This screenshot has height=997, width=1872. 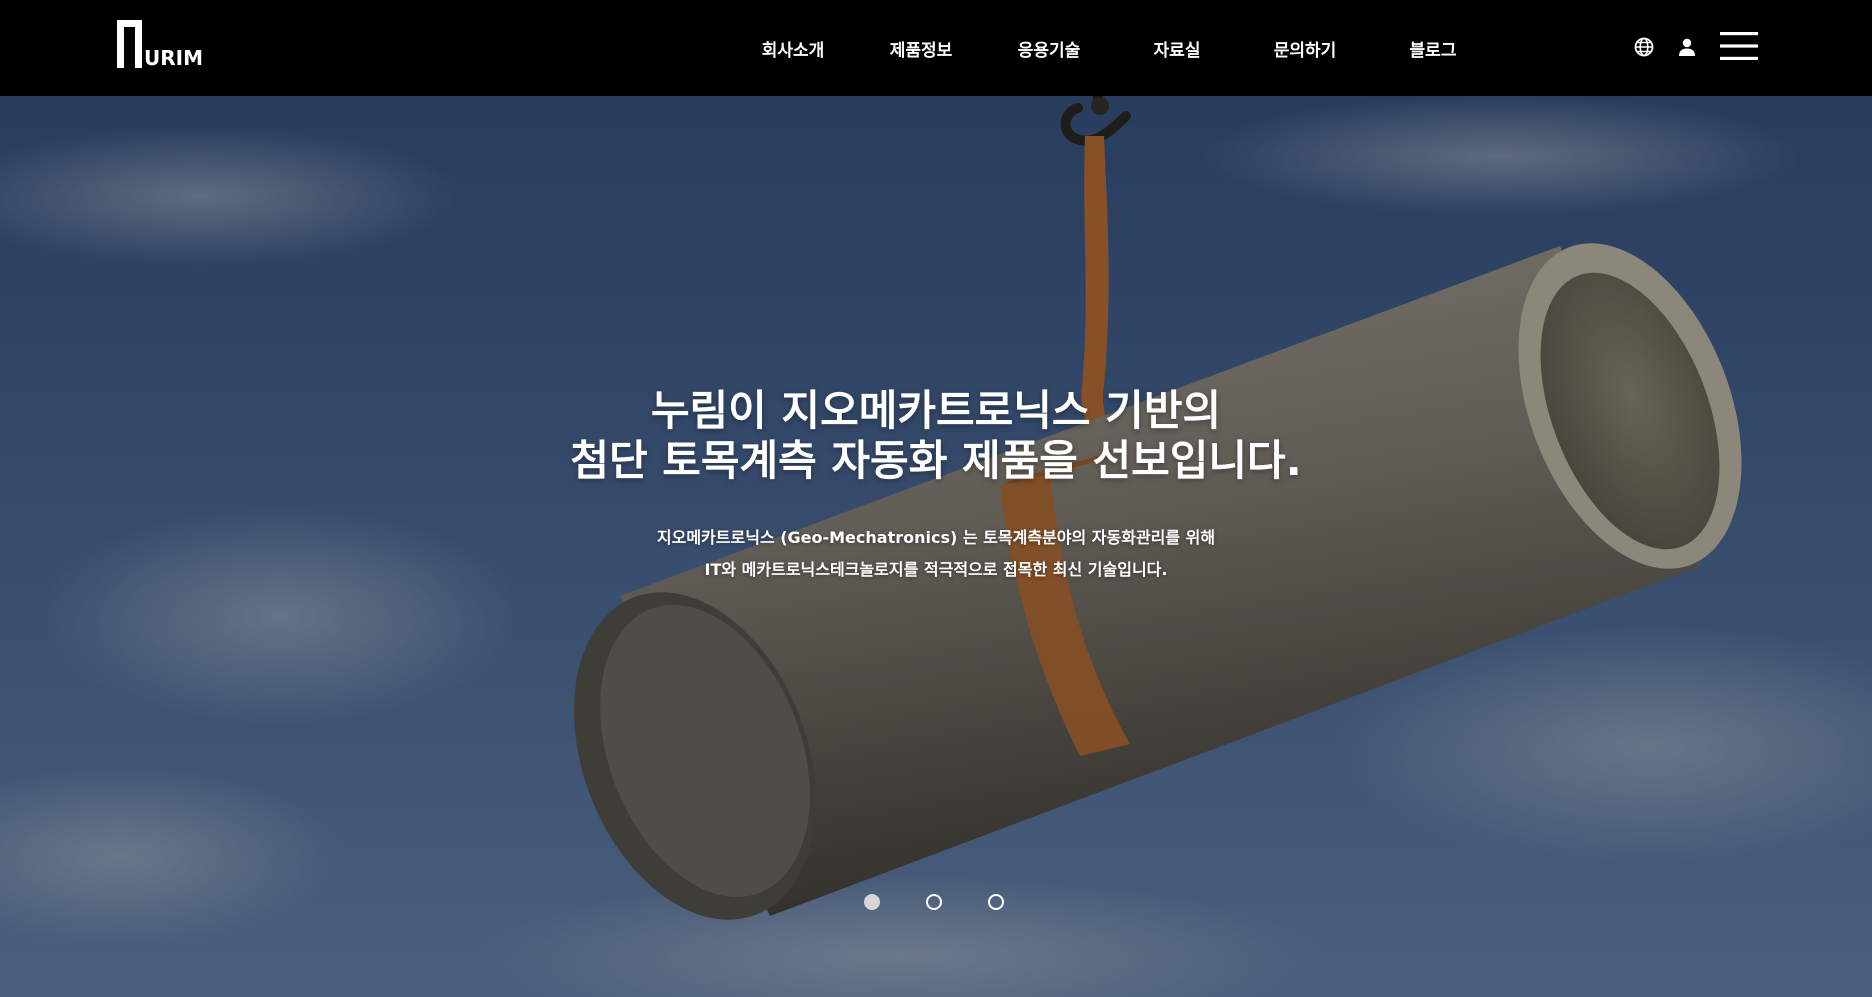 I want to click on hero-subtitle-line-2: IT와 메카트로닉스테크놀로지를 적극적으로 접목한 최신 기술입니다., so click(x=936, y=569).